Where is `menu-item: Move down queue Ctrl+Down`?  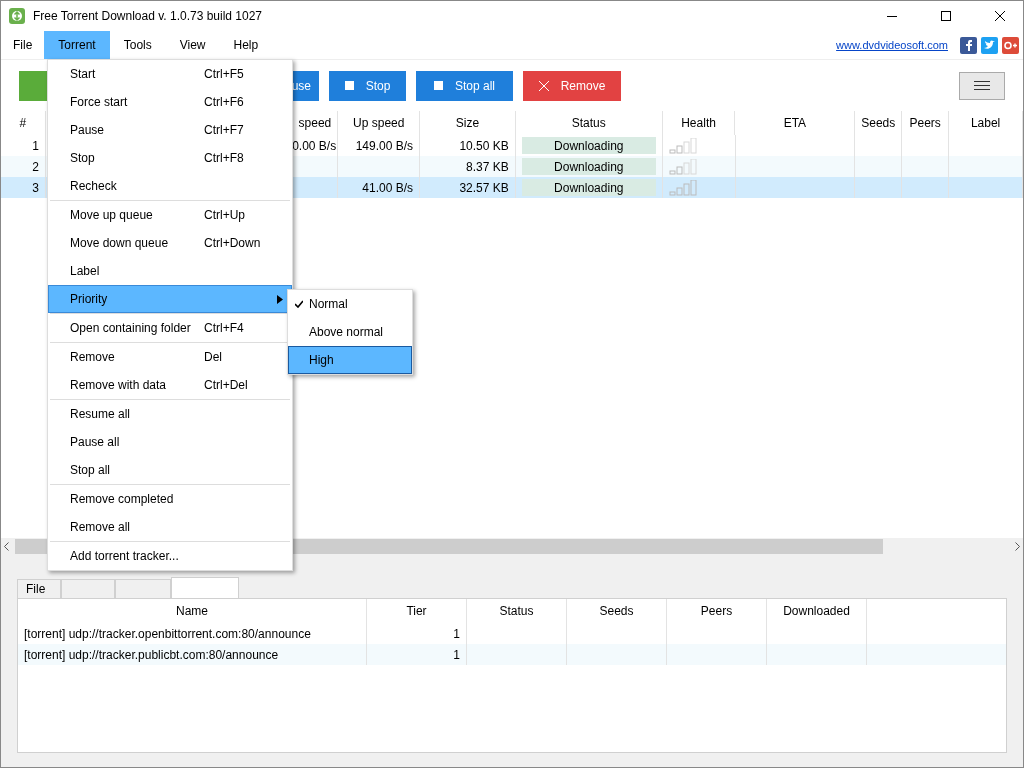
menu-item: Move down queue Ctrl+Down is located at coordinates (170, 243).